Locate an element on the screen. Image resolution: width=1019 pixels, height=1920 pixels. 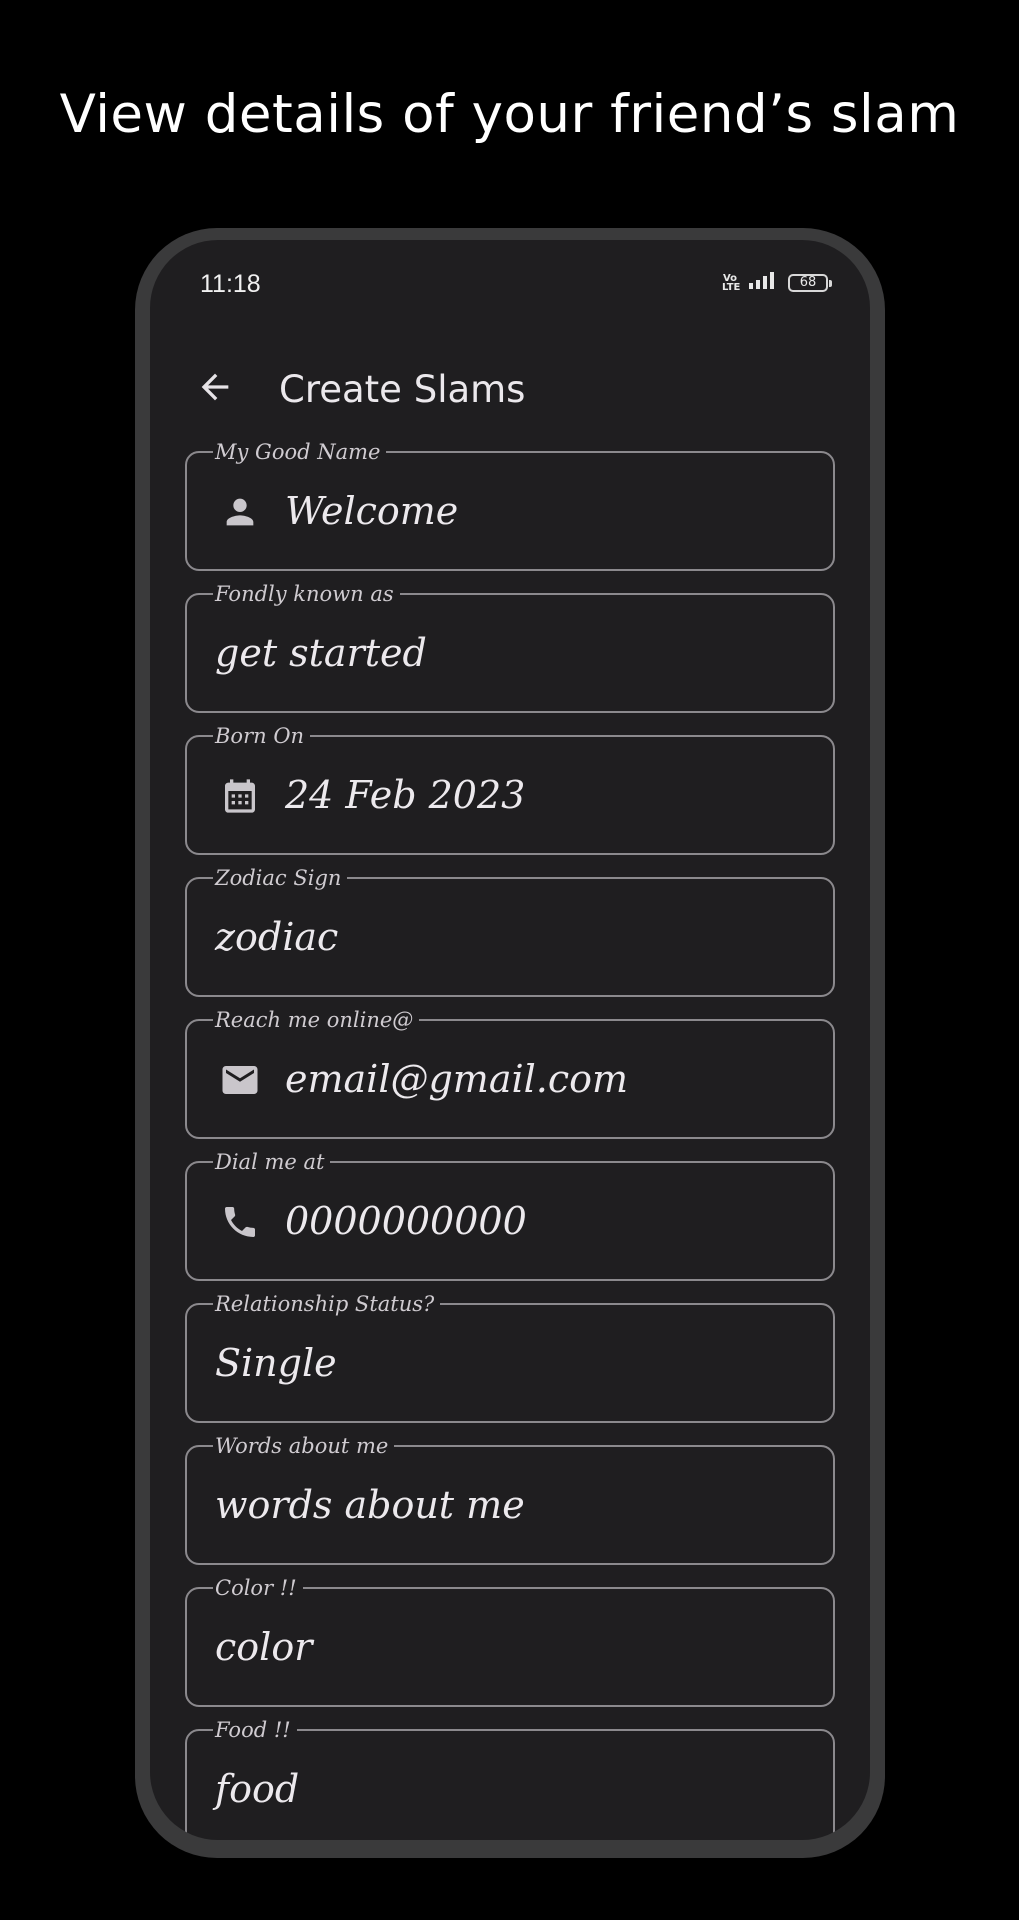
arrow-back-icon is located at coordinates (215, 389).